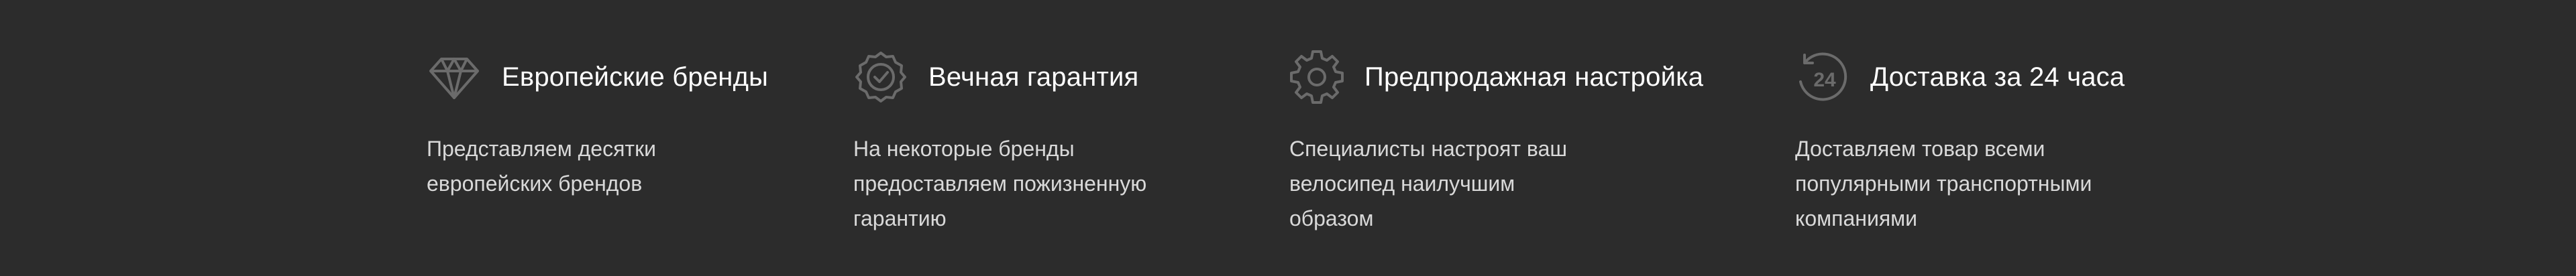  Describe the element at coordinates (541, 166) in the screenshot. I see `feature-description: Представляем десятки европейских брендов` at that location.